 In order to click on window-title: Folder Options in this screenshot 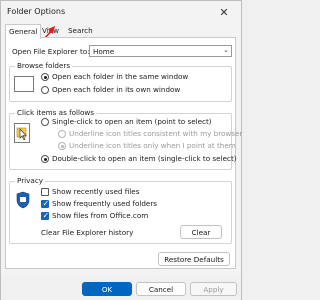, I will do `click(36, 11)`.